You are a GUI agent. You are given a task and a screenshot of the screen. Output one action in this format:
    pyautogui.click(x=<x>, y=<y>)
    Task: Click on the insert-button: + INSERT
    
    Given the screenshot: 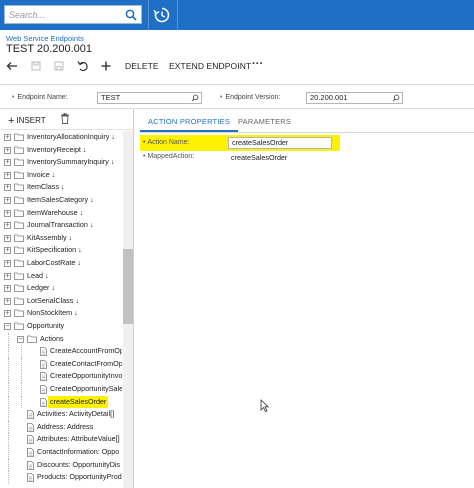 What is the action you would take?
    pyautogui.click(x=27, y=120)
    